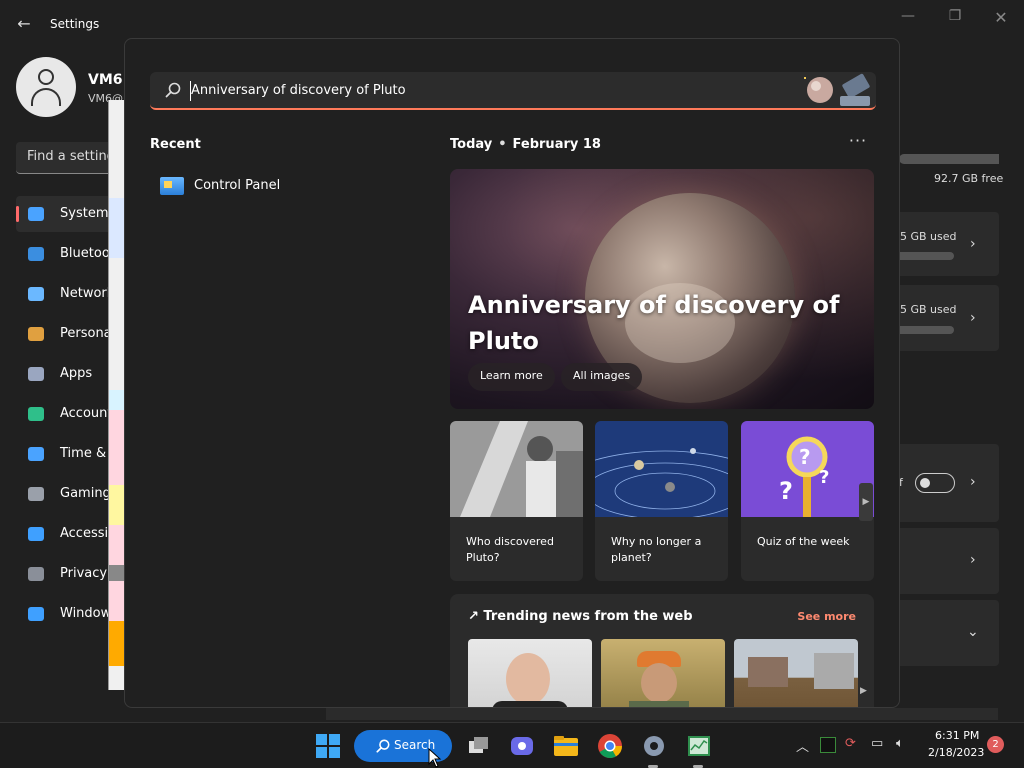  Describe the element at coordinates (955, 17) in the screenshot. I see `maximize-button: ❐` at that location.